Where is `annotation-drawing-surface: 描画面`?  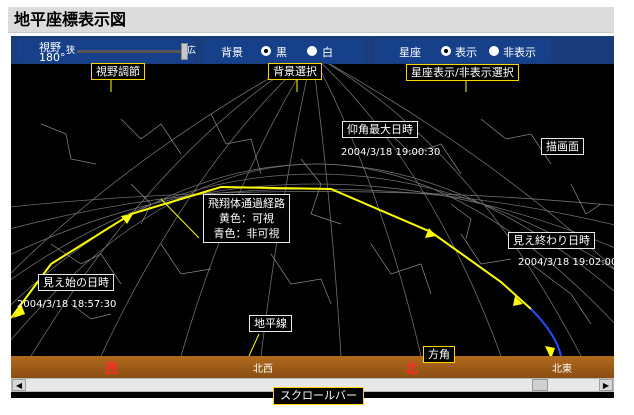
annotation-drawing-surface: 描画面 is located at coordinates (562, 146).